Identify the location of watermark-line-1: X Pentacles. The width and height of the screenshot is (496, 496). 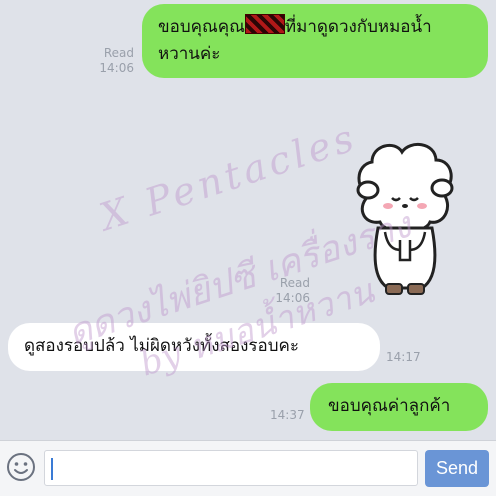
(228, 177).